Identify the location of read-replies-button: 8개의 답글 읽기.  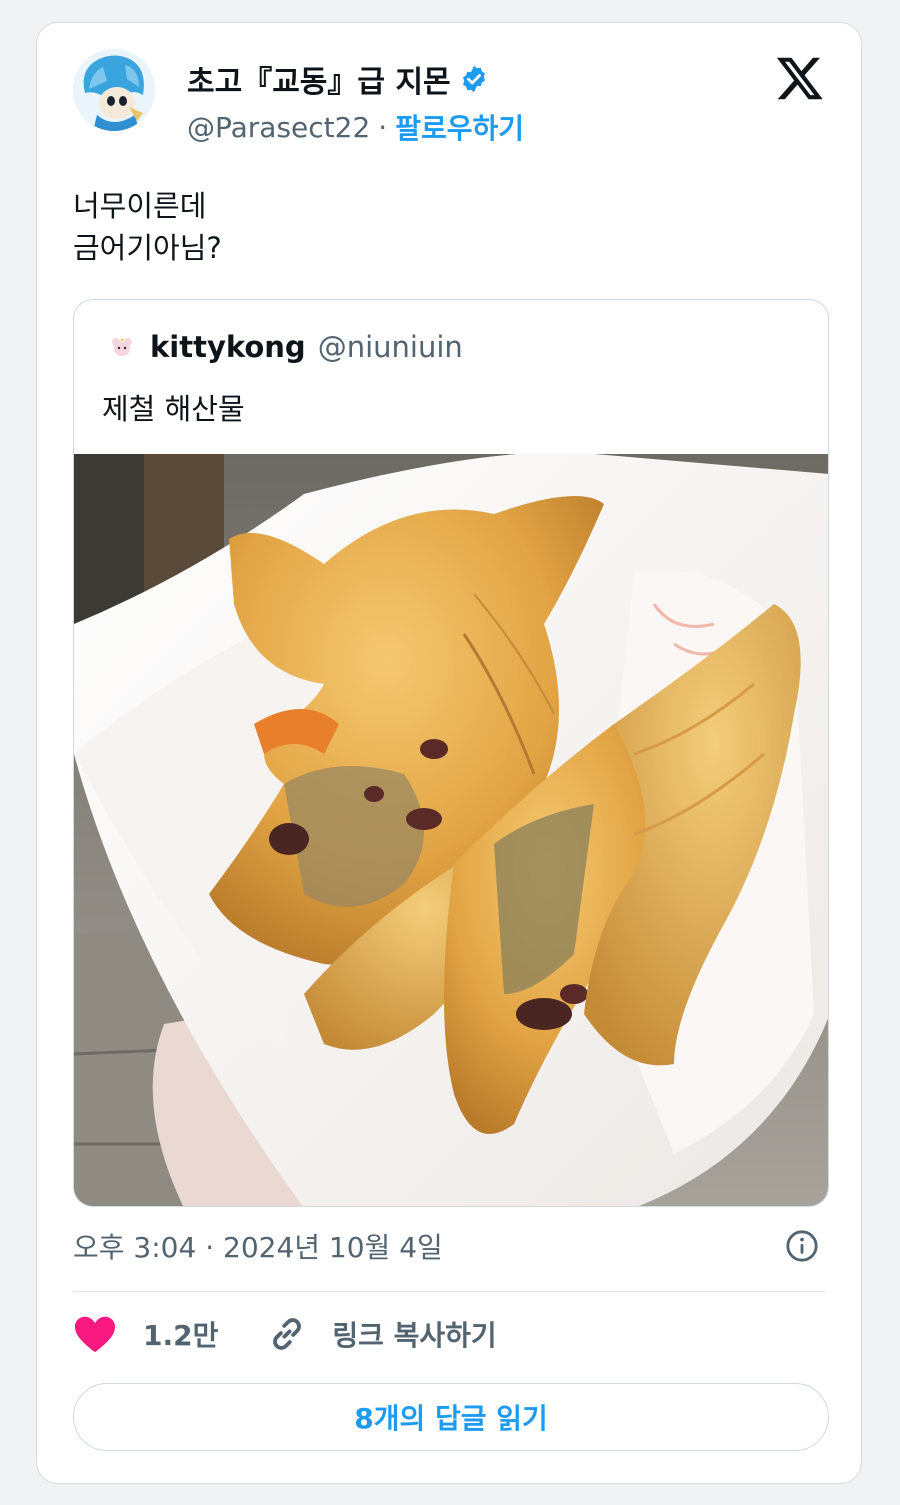
(451, 1417).